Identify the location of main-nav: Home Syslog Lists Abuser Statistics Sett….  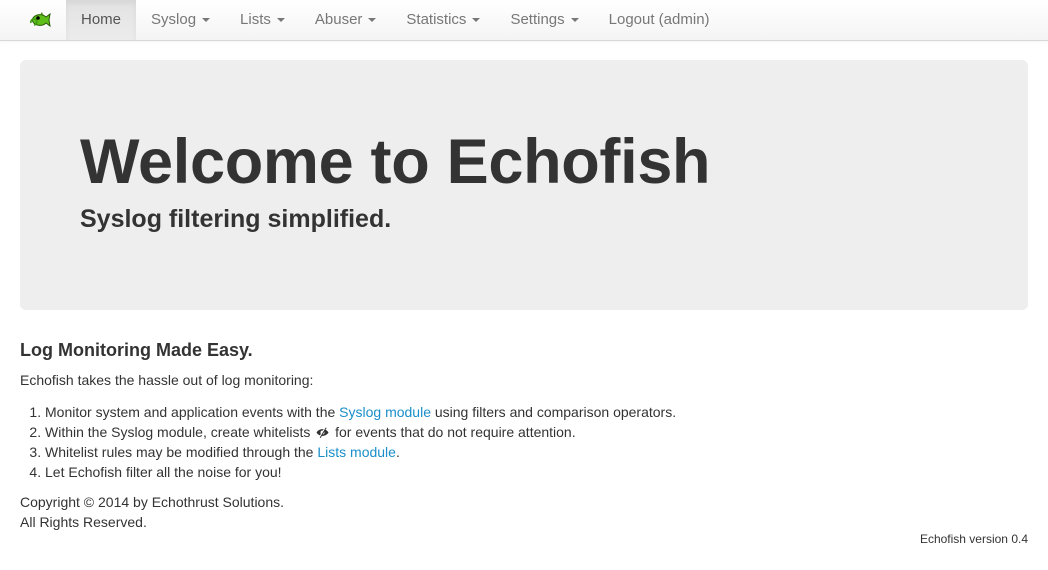
(395, 20).